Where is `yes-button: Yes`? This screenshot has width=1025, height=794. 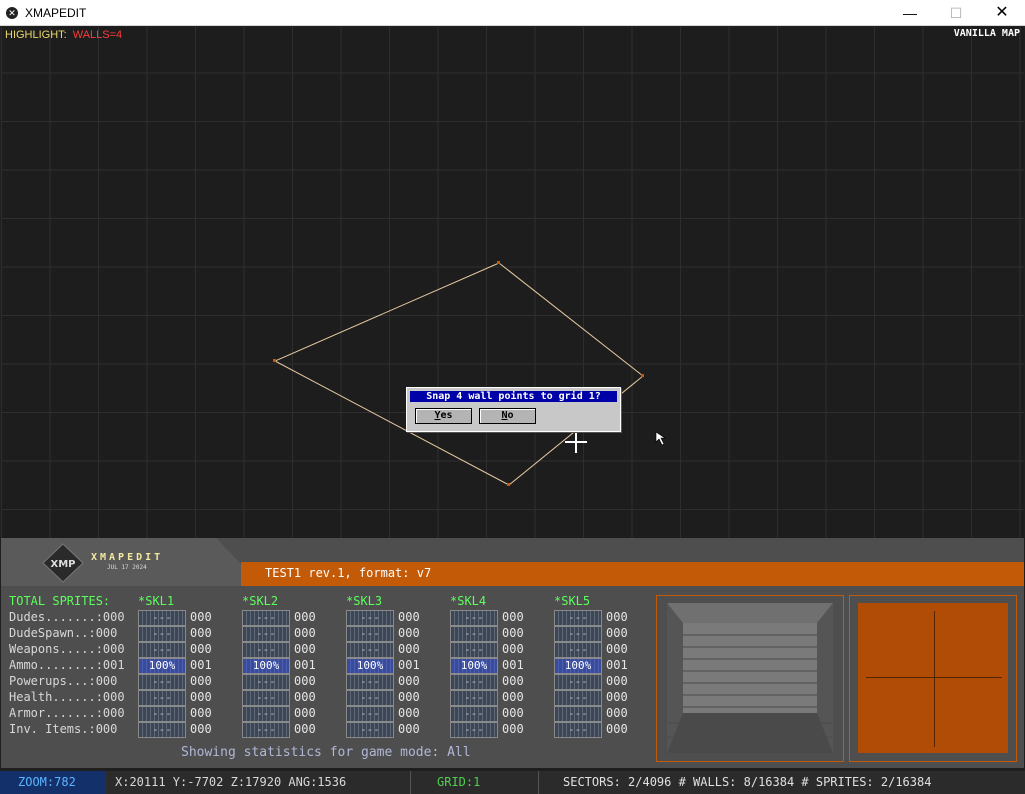 yes-button: Yes is located at coordinates (443, 416).